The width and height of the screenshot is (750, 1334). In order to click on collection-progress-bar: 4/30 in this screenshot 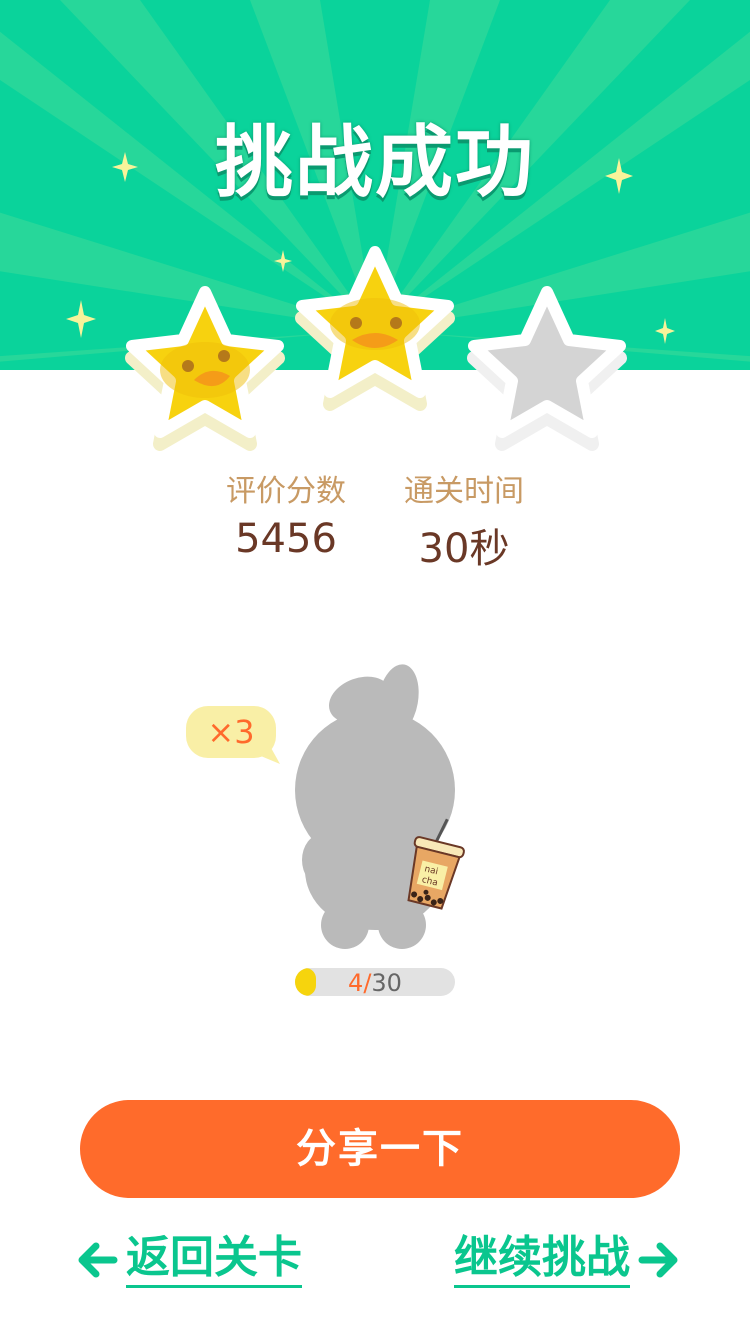, I will do `click(375, 982)`.